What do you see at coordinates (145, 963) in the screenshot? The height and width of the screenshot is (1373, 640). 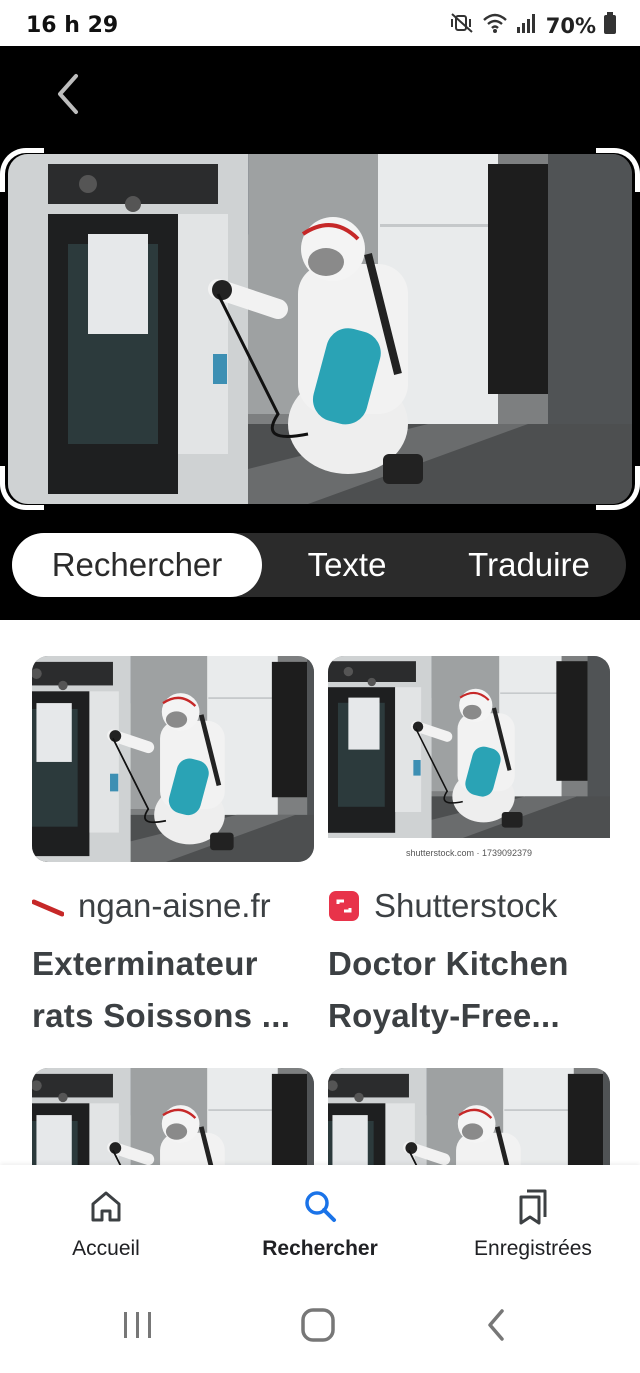 I see `result-title-line1: Exterminateur` at bounding box center [145, 963].